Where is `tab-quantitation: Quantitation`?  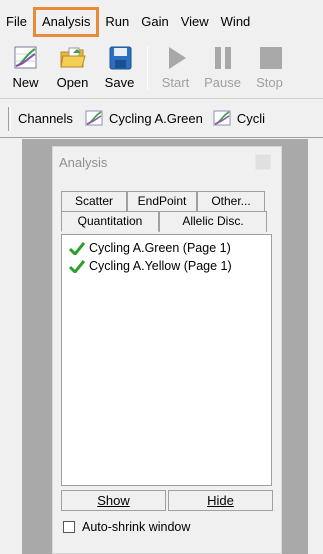
tab-quantitation: Quantitation is located at coordinates (110, 221).